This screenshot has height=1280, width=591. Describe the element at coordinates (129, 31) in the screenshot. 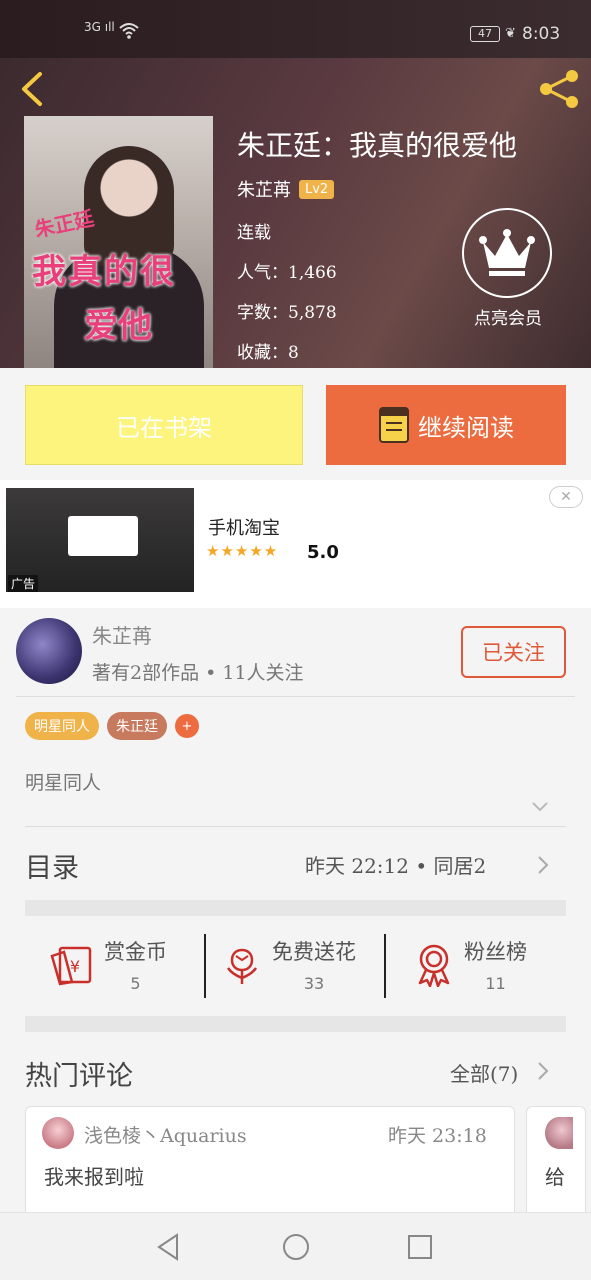

I see `wifi-icon` at that location.